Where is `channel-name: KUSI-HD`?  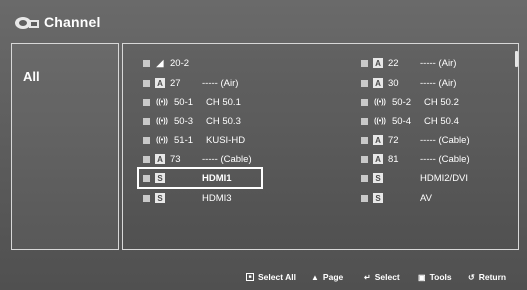 channel-name: KUSI-HD is located at coordinates (226, 140).